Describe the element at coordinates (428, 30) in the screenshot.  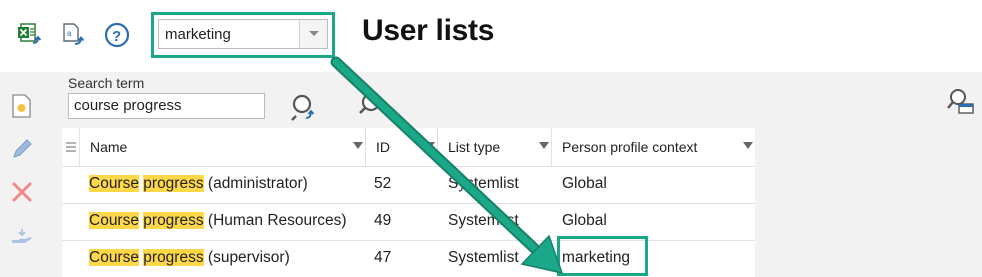
I see `page-title: User lists` at that location.